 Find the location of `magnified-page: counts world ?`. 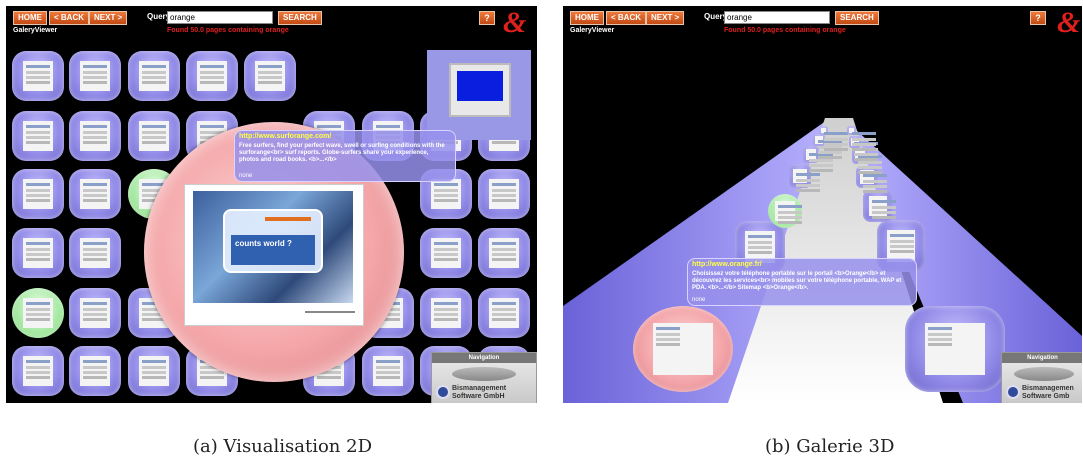

magnified-page: counts world ? is located at coordinates (274, 255).